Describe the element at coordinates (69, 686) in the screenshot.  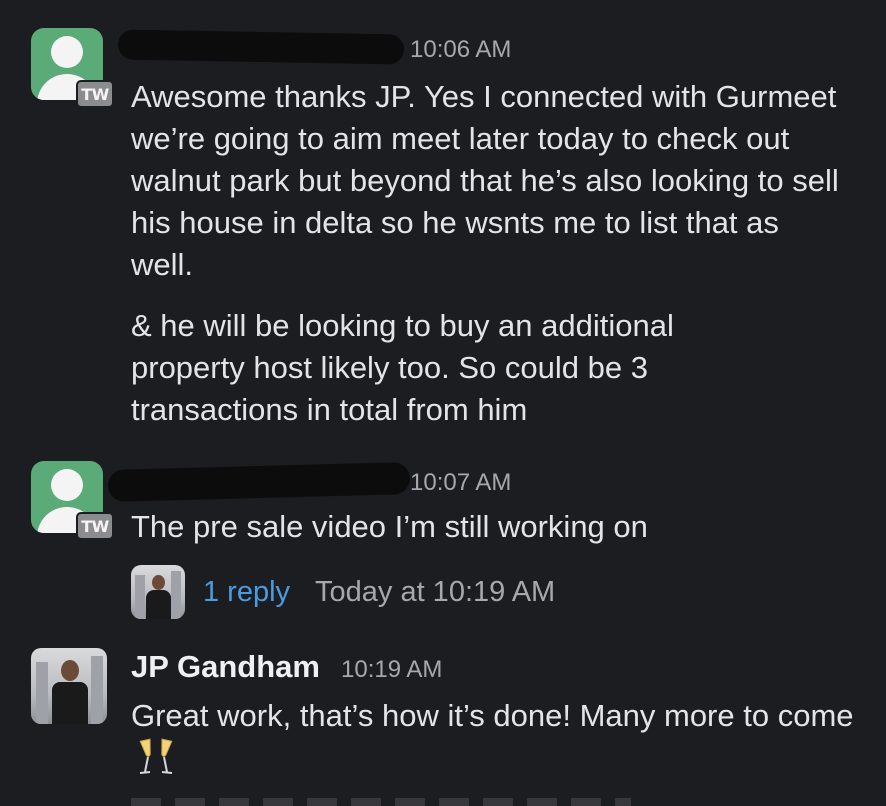
I see `user-avatar` at that location.